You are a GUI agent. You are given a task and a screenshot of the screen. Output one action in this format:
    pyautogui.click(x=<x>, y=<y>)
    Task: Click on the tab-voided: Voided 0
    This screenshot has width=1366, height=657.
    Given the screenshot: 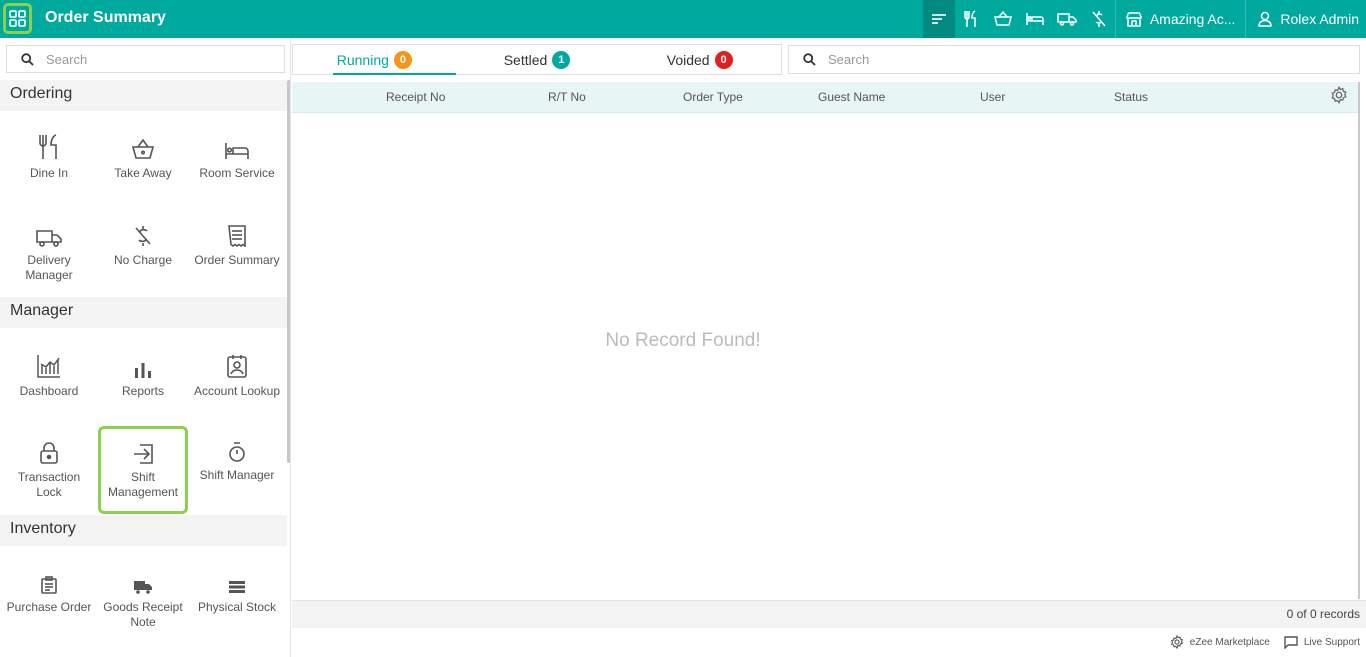 What is the action you would take?
    pyautogui.click(x=699, y=59)
    